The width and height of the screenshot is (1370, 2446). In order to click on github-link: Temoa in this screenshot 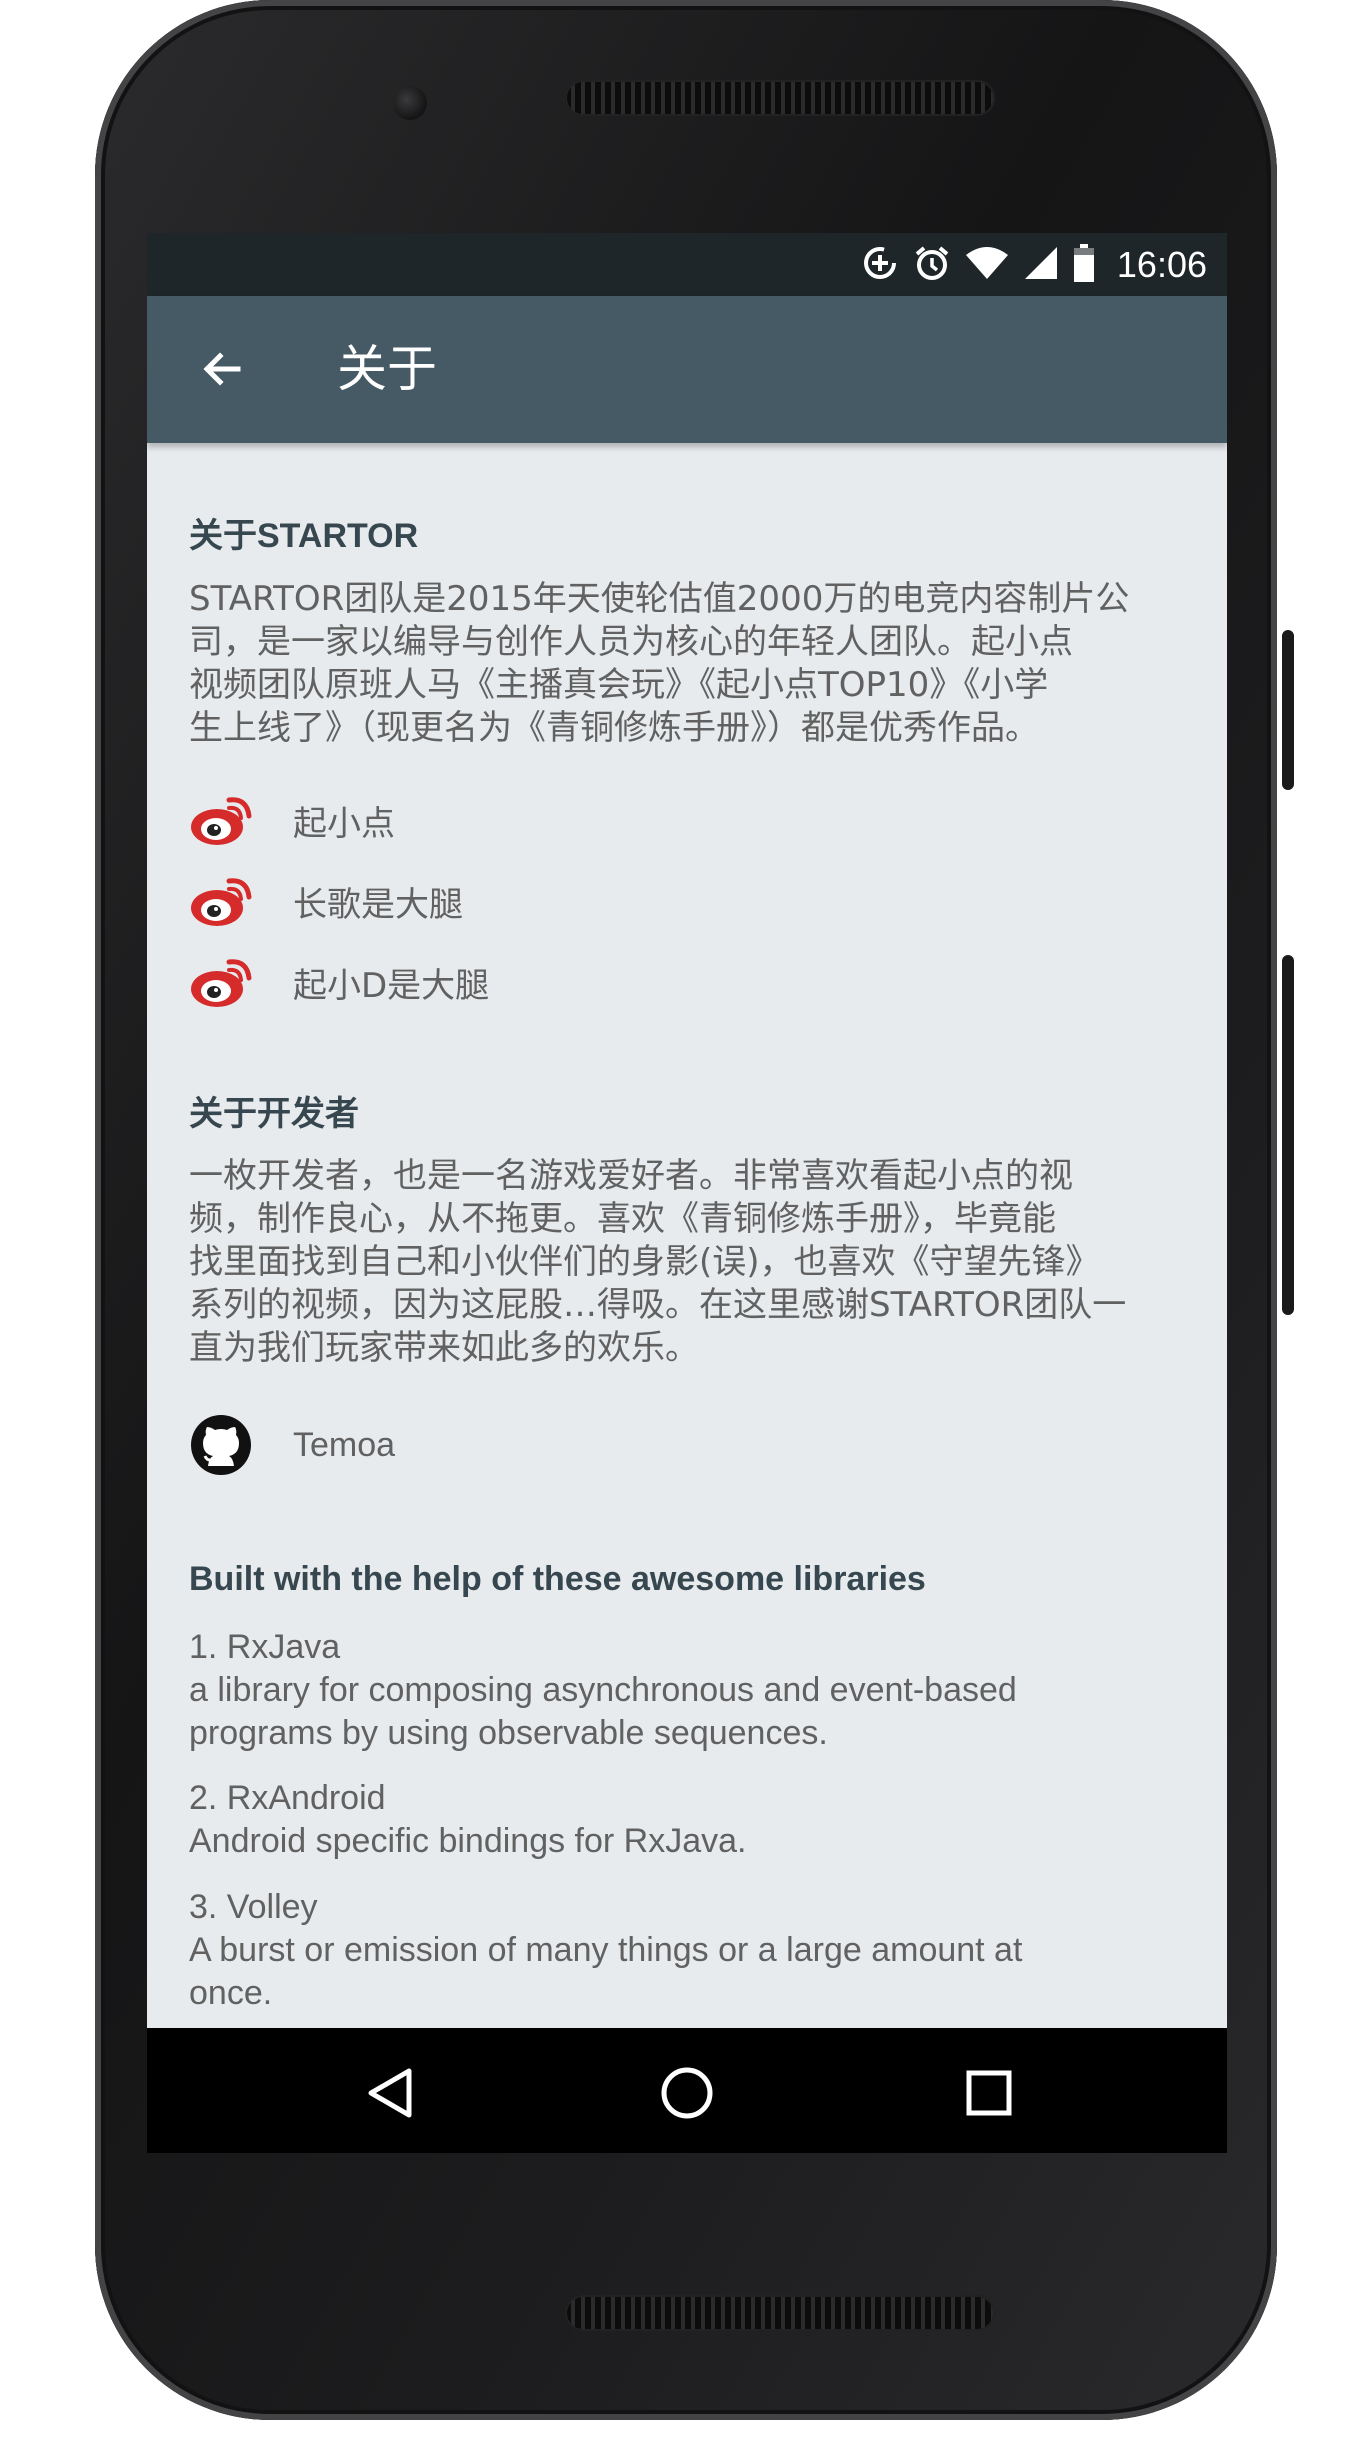, I will do `click(292, 1445)`.